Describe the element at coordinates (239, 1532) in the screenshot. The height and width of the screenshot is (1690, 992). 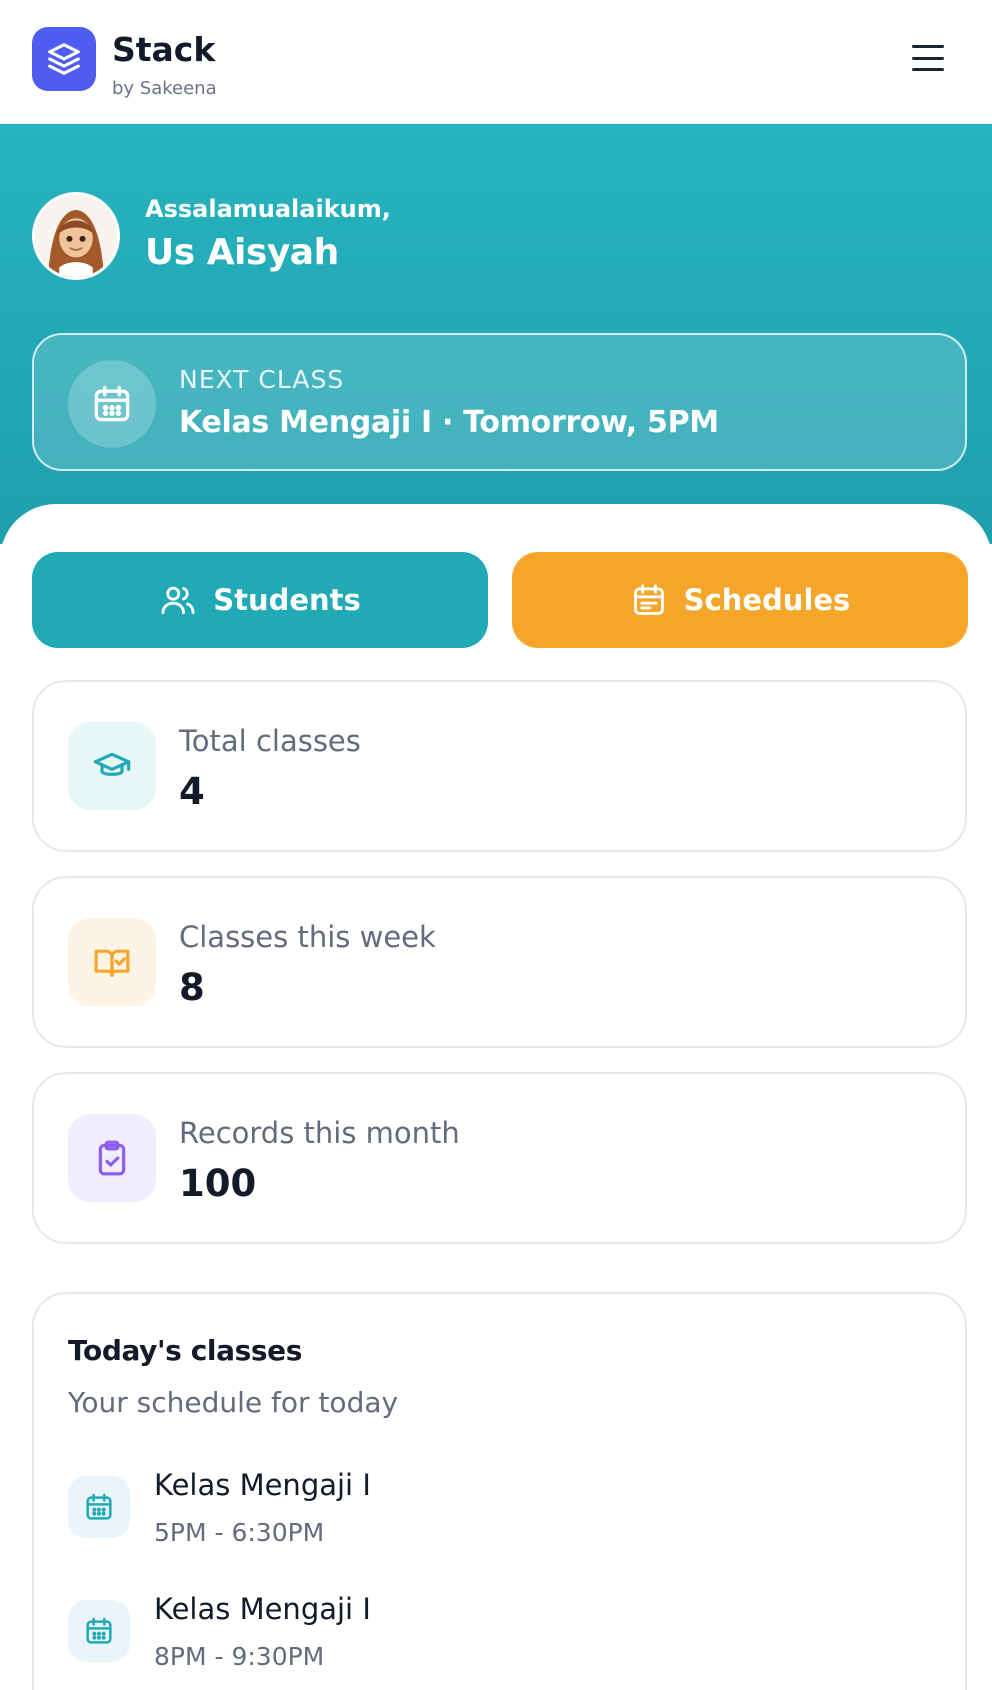
I see `class-time: 5PM - 6:30PM` at that location.